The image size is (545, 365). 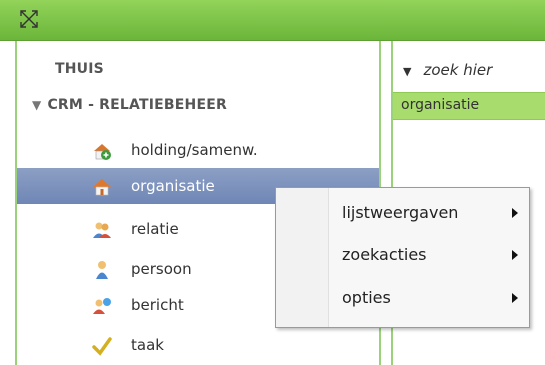 I want to click on menu-item-zoekacties: zoekacties, so click(x=429, y=255).